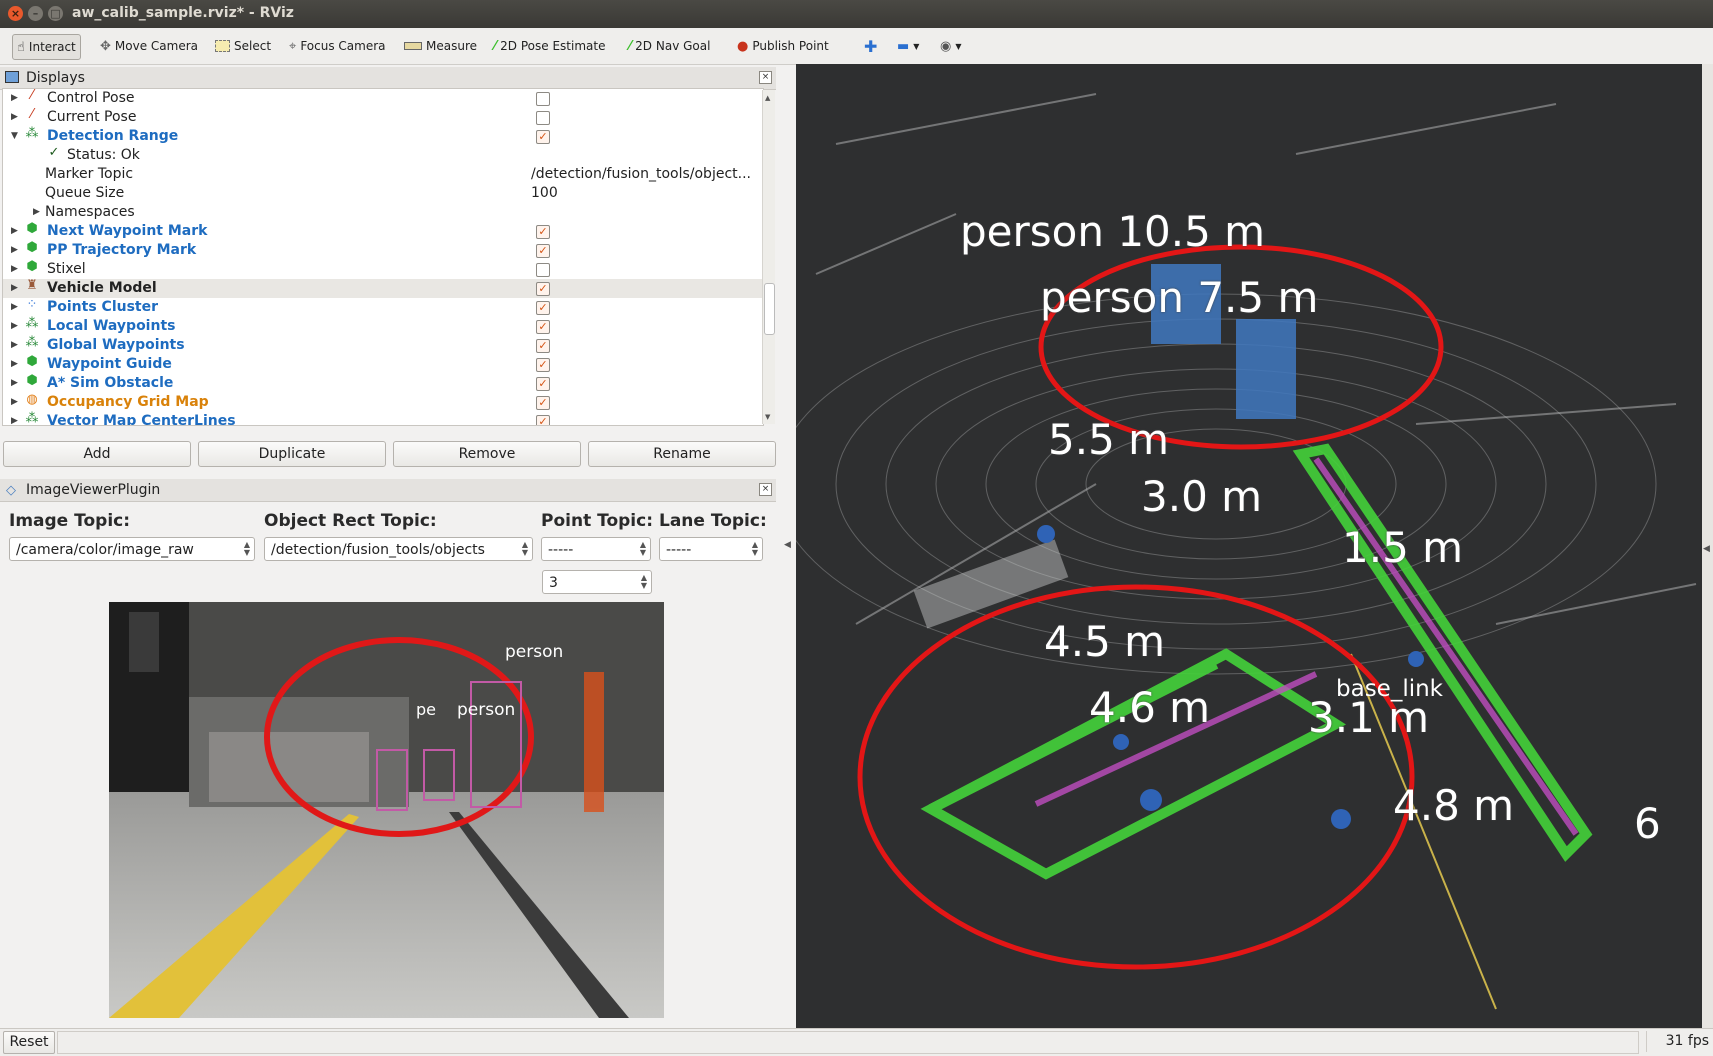 Image resolution: width=1713 pixels, height=1056 pixels. I want to click on display-item-local-waypoints: ▶ ⁂ Local Waypoints ✓, so click(383, 326).